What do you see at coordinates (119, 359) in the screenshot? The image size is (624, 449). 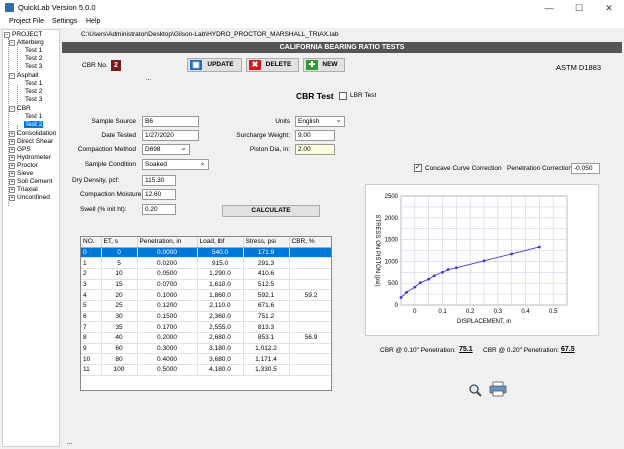 I see `table-cell: 80` at bounding box center [119, 359].